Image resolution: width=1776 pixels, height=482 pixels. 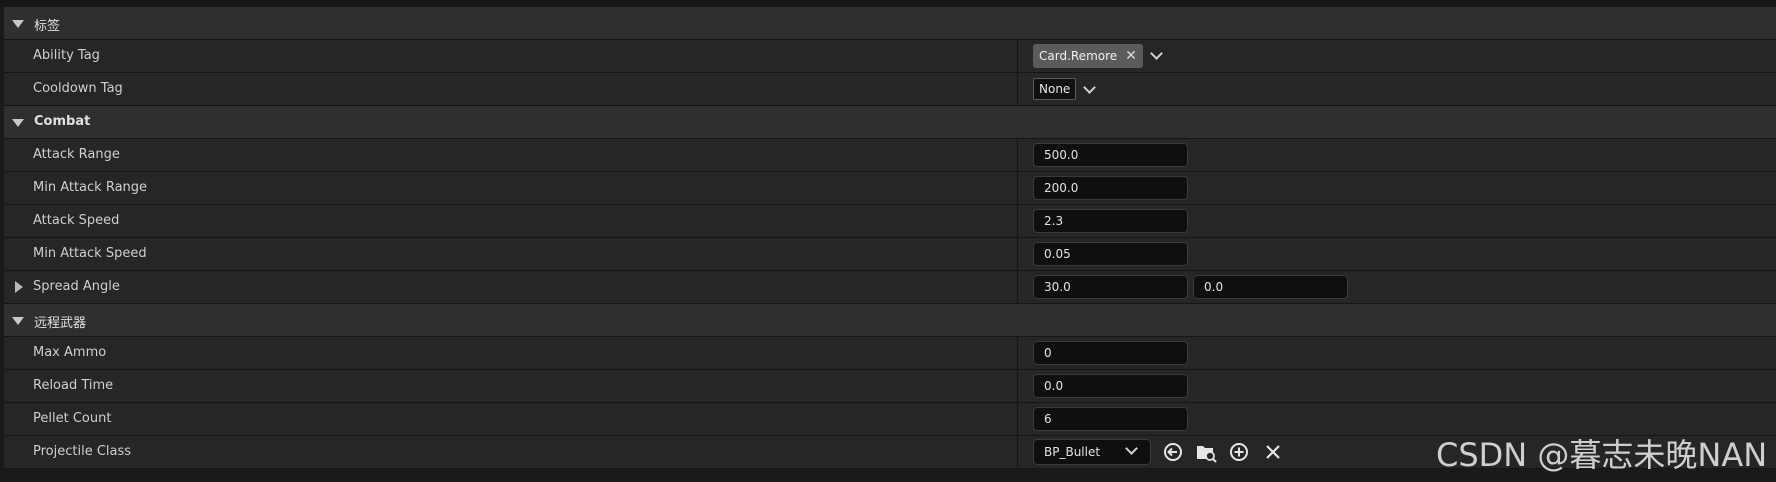 What do you see at coordinates (1110, 221) in the screenshot?
I see `attack-speed-input: 2.3` at bounding box center [1110, 221].